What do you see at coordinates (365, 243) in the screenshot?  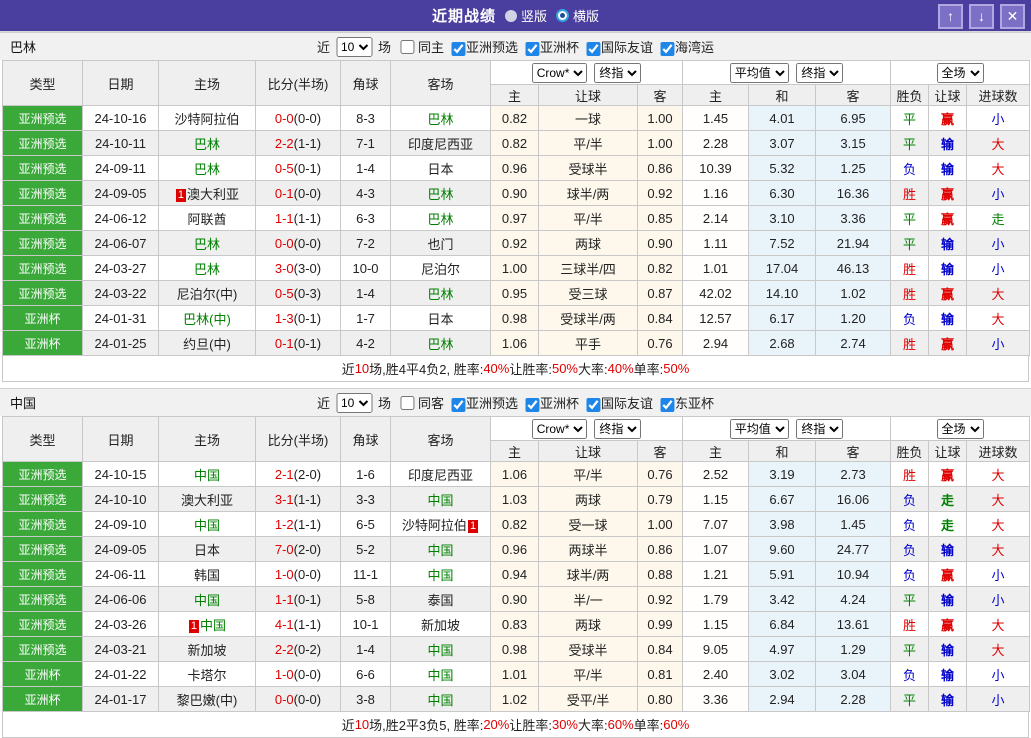 I see `corners-cell: 7-2` at bounding box center [365, 243].